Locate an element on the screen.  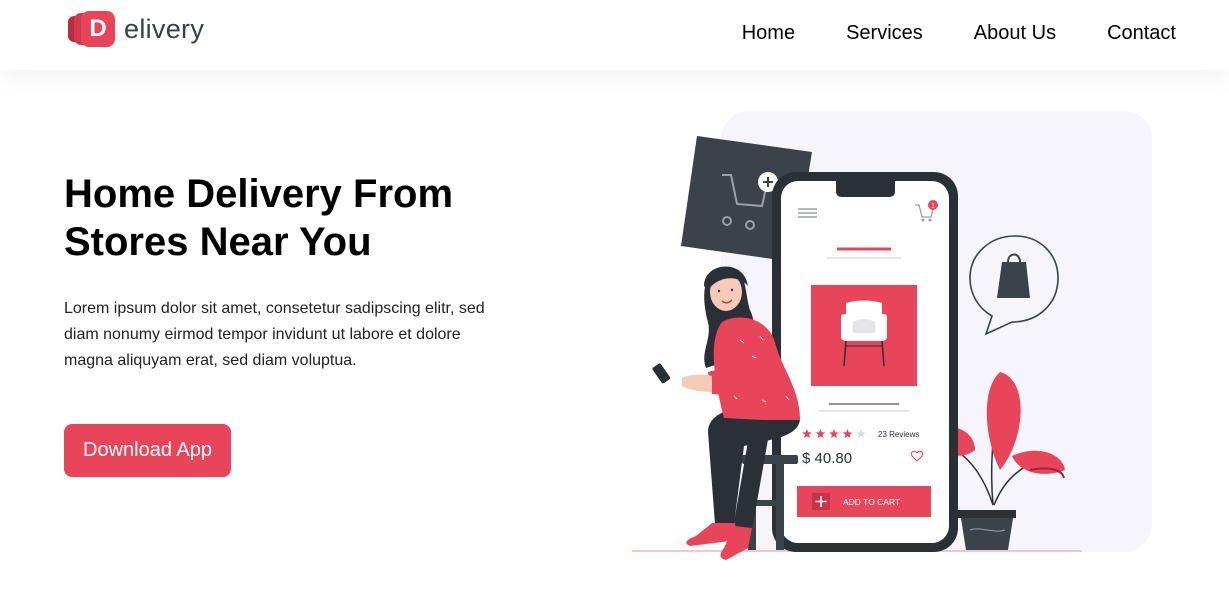
phone-mockup: 1 23 Reviews $ 40.80 ADD TO CART is located at coordinates (865, 362).